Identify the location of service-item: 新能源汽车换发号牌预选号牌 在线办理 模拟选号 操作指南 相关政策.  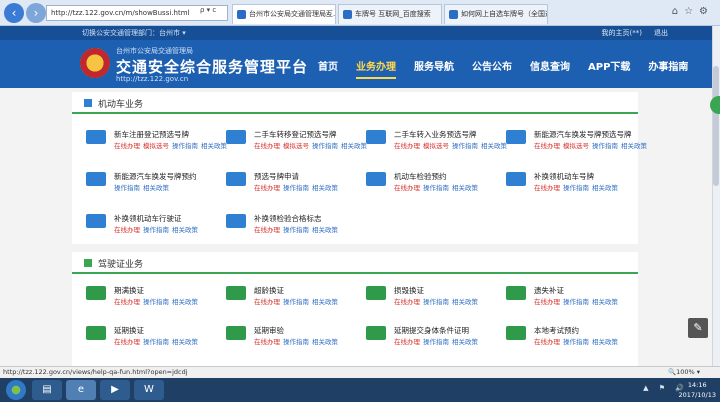
(573, 141).